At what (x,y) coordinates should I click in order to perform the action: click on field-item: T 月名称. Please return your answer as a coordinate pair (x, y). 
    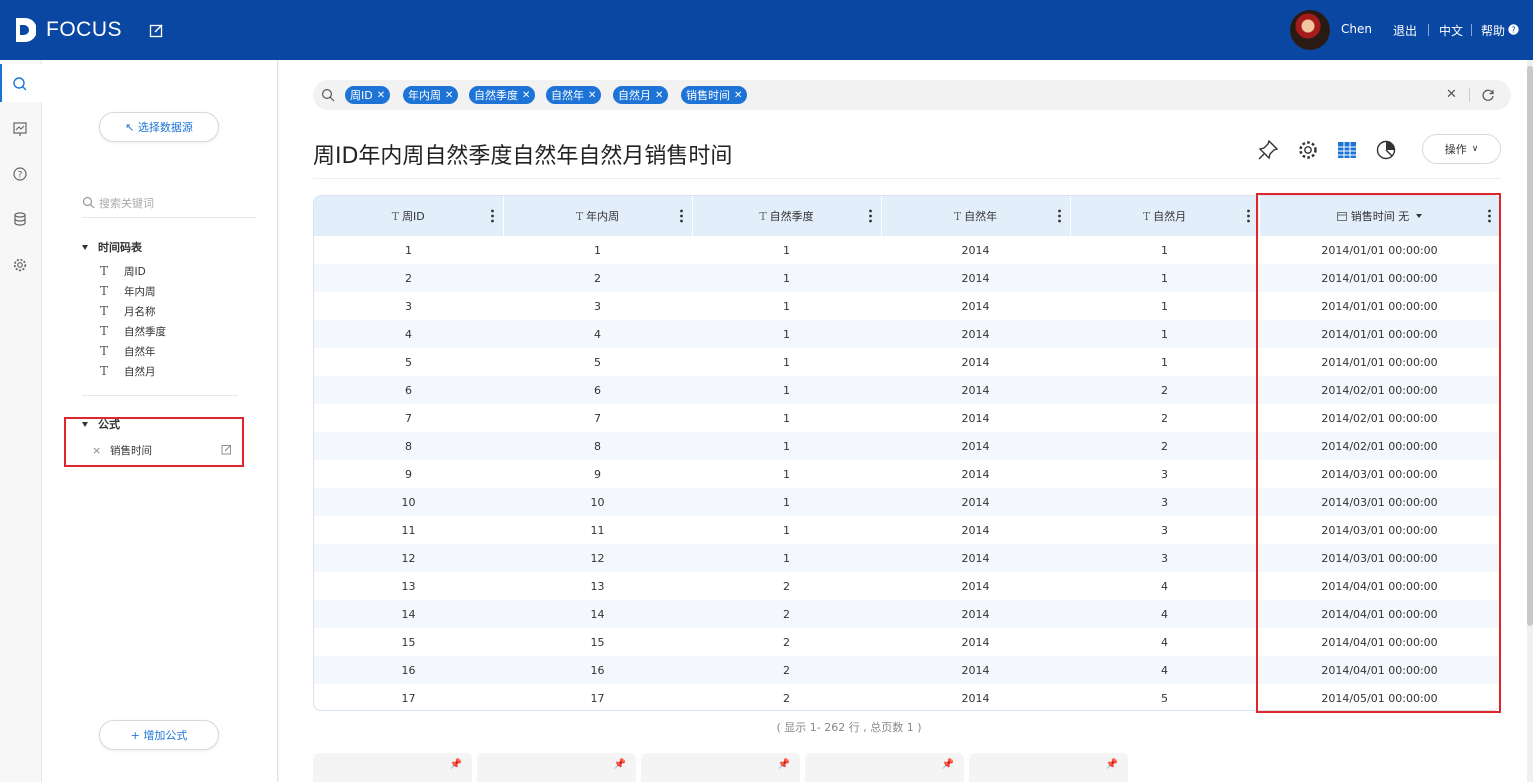
    Looking at the image, I should click on (128, 311).